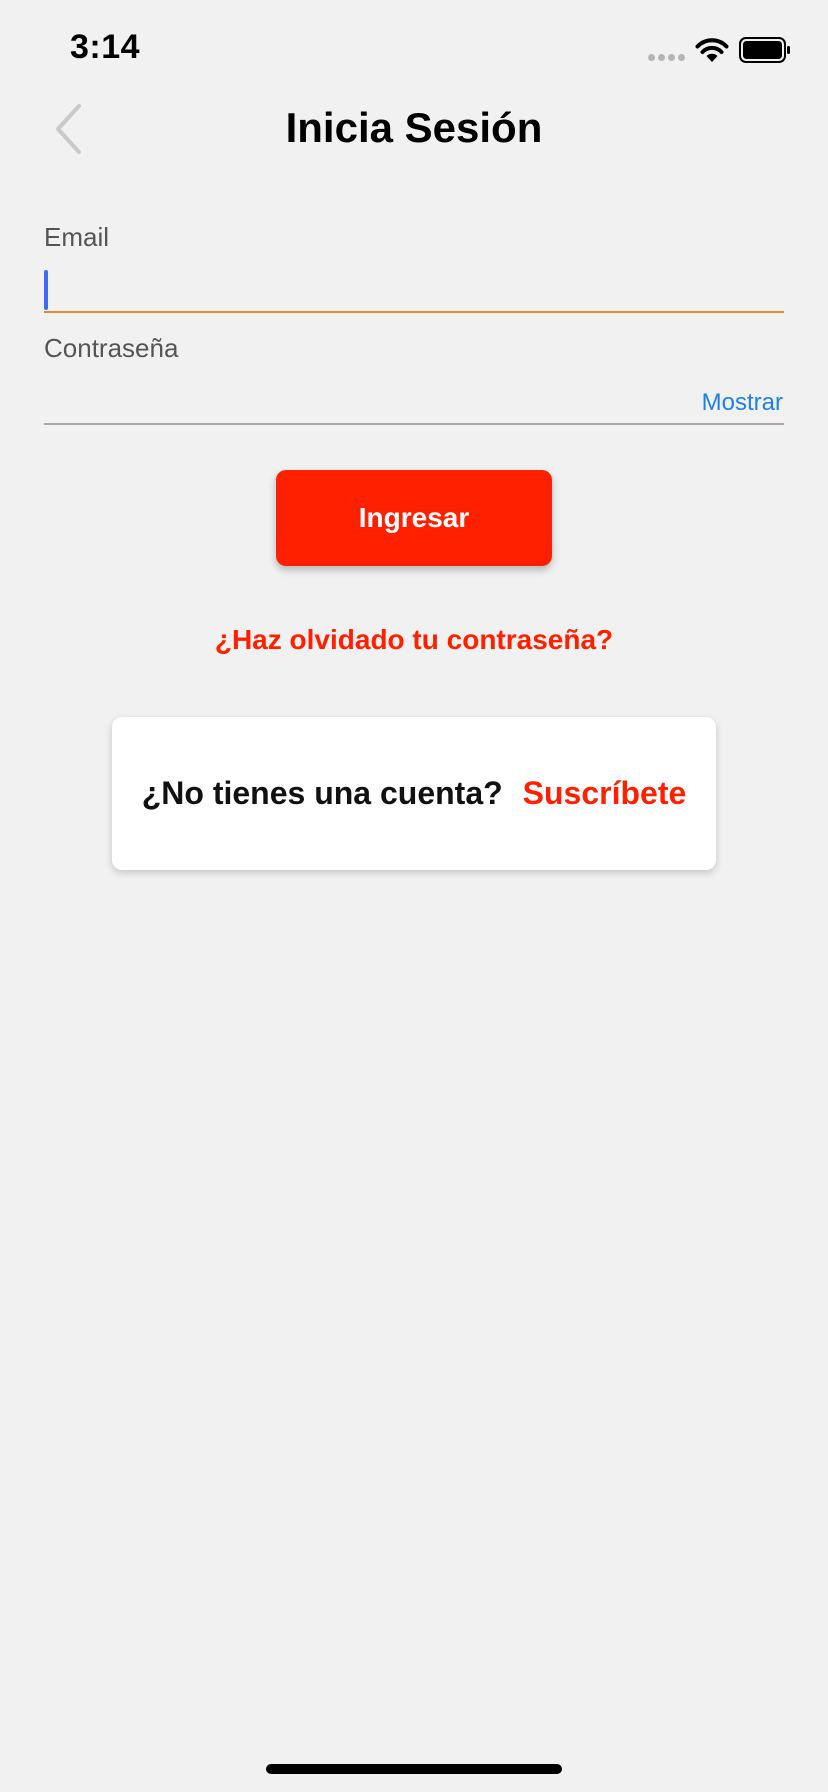 This screenshot has height=1792, width=828. What do you see at coordinates (414, 424) in the screenshot?
I see `password-underline` at bounding box center [414, 424].